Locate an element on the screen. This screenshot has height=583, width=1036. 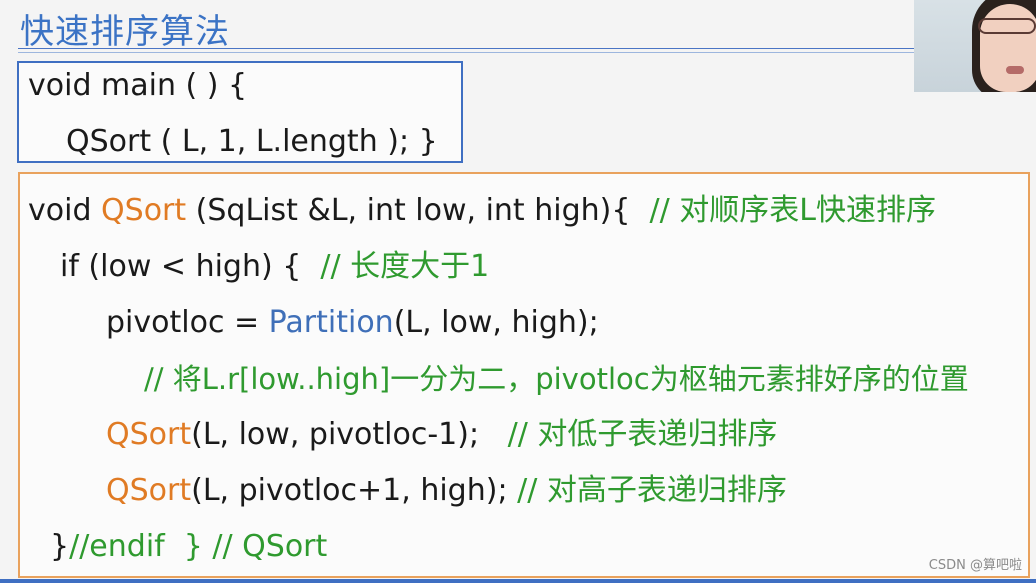
main-line-1: void main ( ) { is located at coordinates (138, 85).